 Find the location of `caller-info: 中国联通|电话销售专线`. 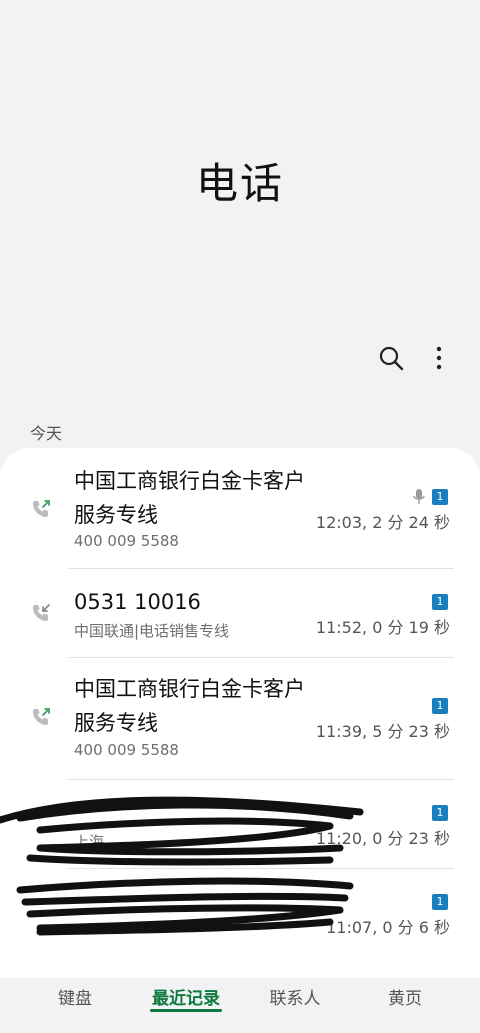

caller-info: 中国联通|电话销售专线 is located at coordinates (152, 631).